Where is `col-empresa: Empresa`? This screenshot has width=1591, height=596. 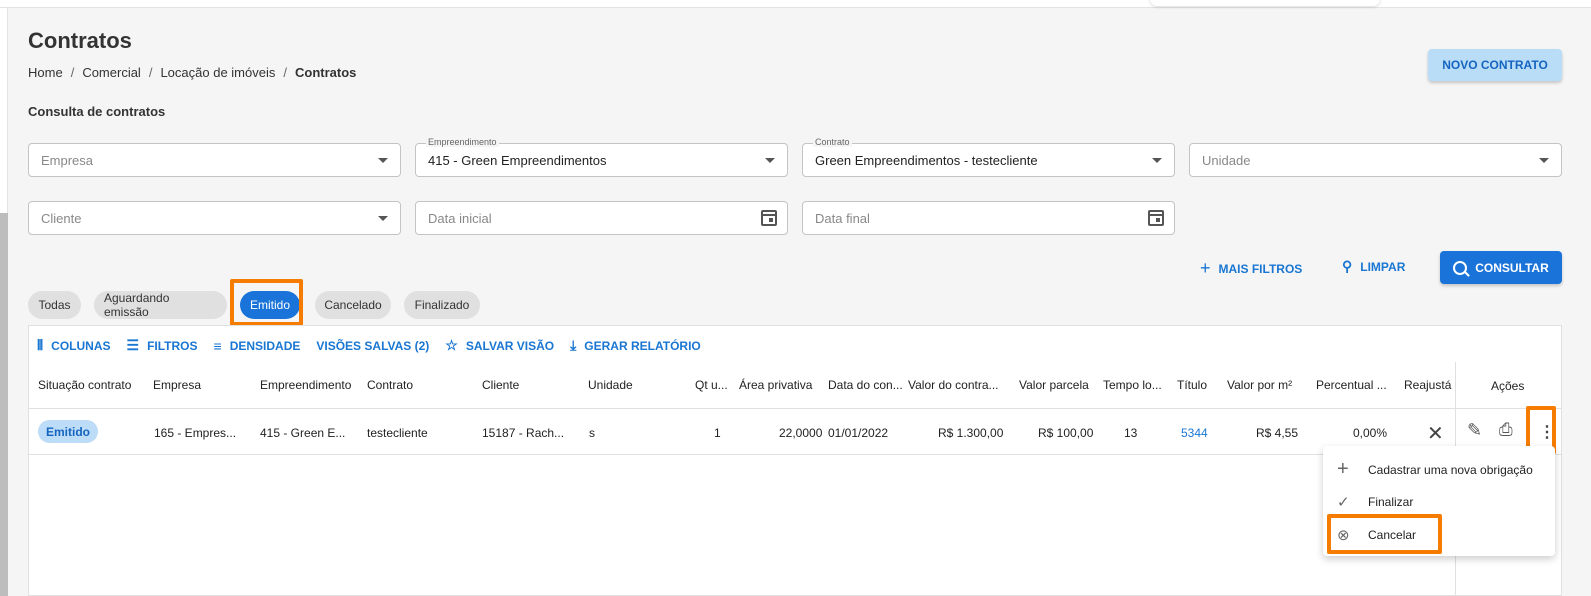
col-empresa: Empresa is located at coordinates (177, 385).